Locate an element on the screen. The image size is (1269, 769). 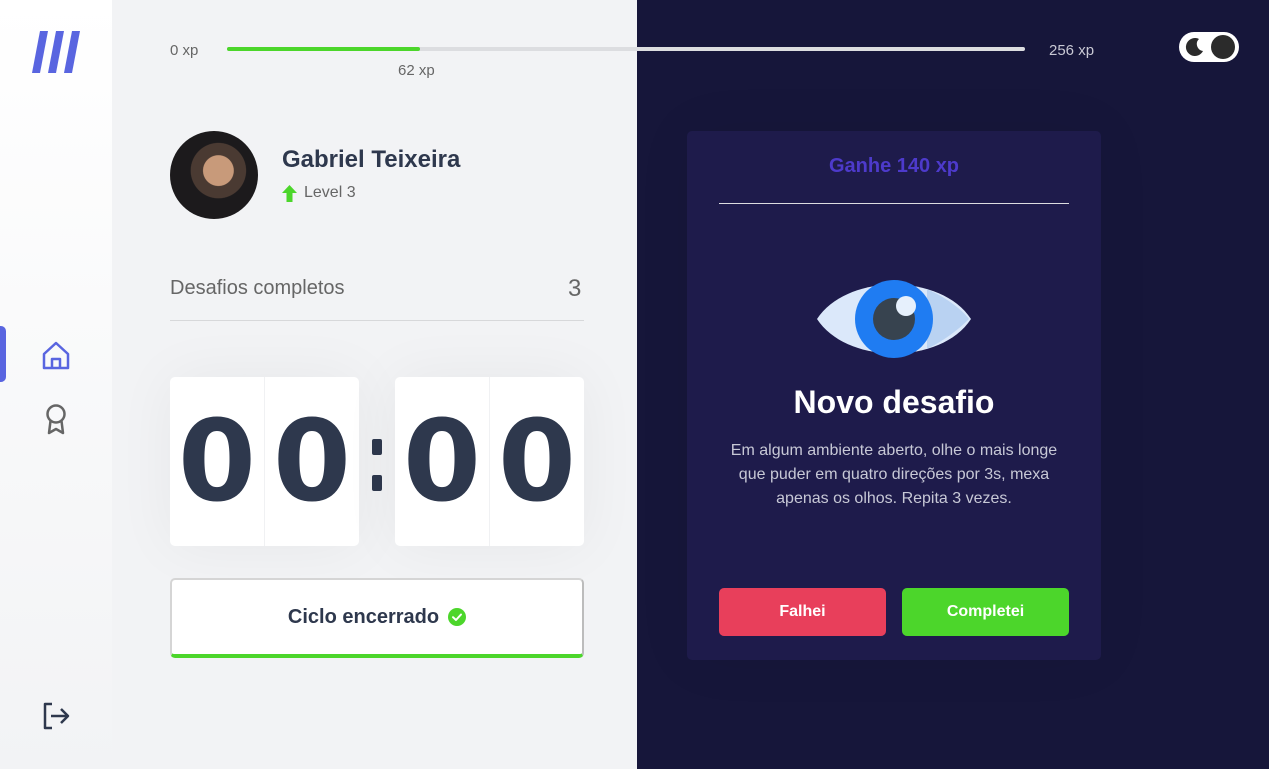
xp-end-label: 256 xp is located at coordinates (1072, 50).